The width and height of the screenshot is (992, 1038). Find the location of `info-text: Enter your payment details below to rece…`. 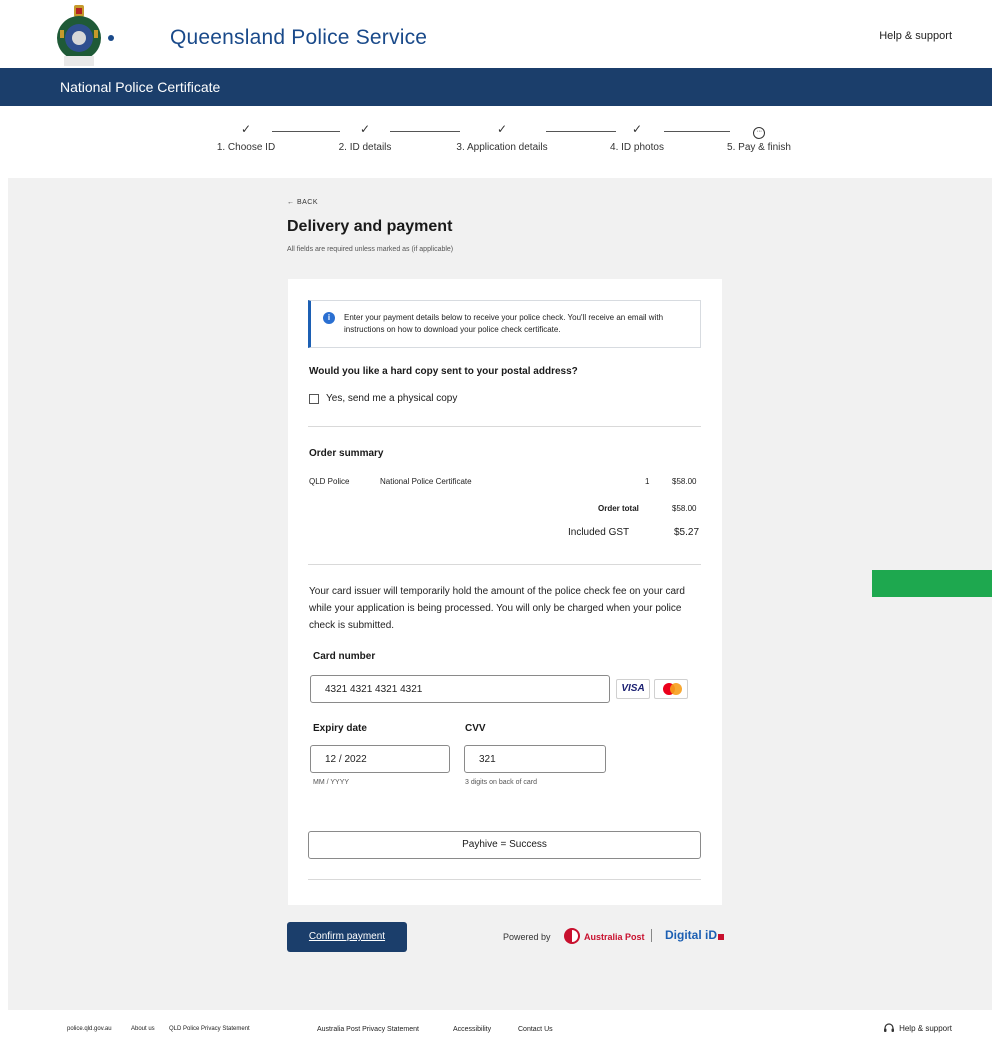

info-text: Enter your payment details below to rece… is located at coordinates (504, 323).